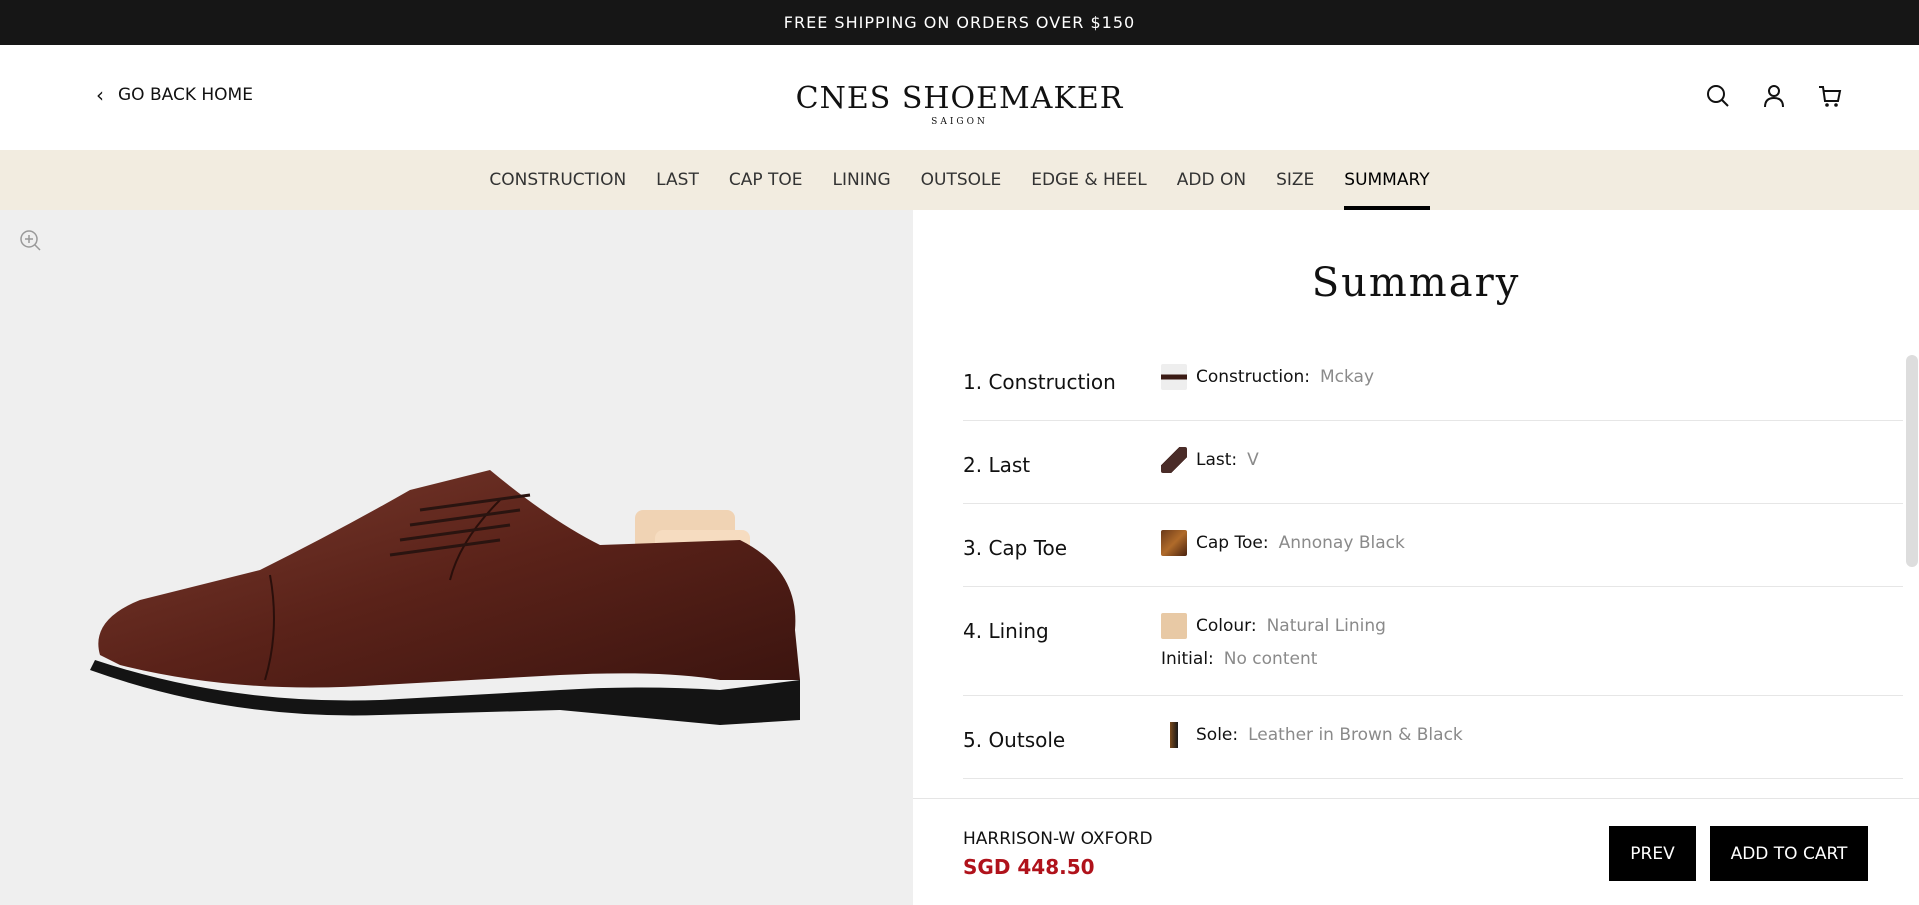 Image resolution: width=1919 pixels, height=905 pixels. I want to click on tab-lining: LINING, so click(862, 180).